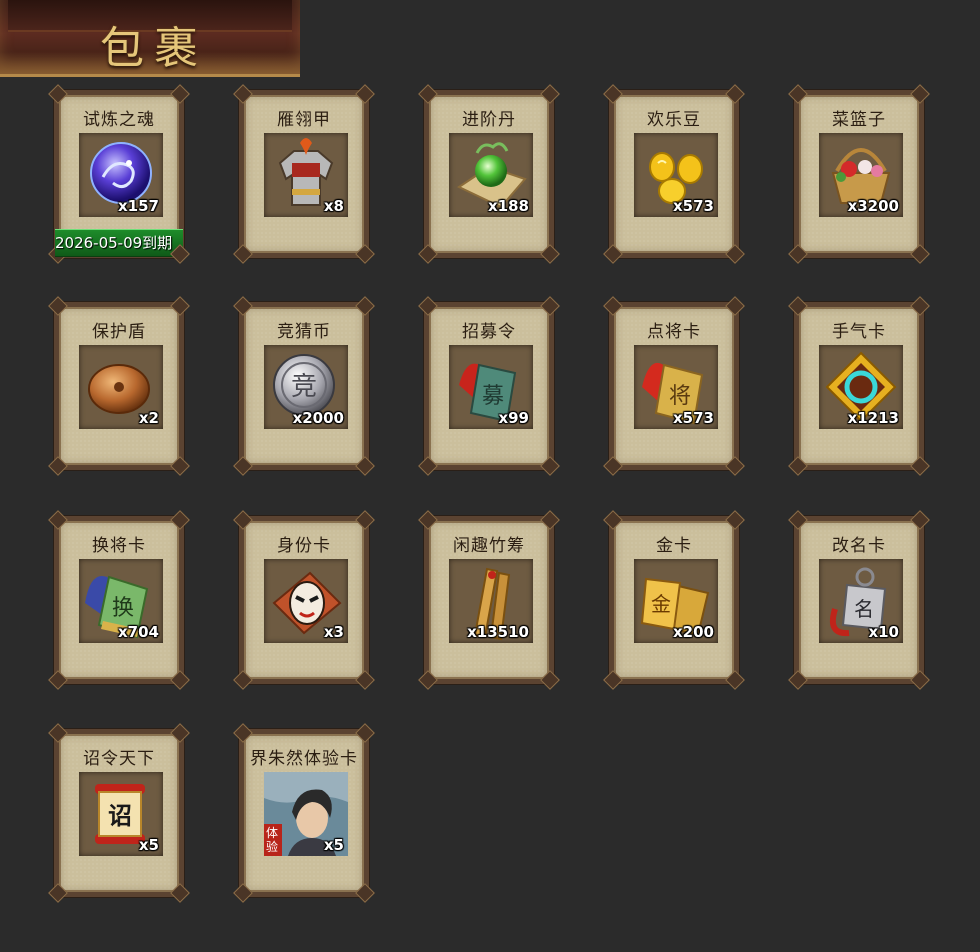  What do you see at coordinates (489, 546) in the screenshot?
I see `item-name: 闲趣竹筹` at bounding box center [489, 546].